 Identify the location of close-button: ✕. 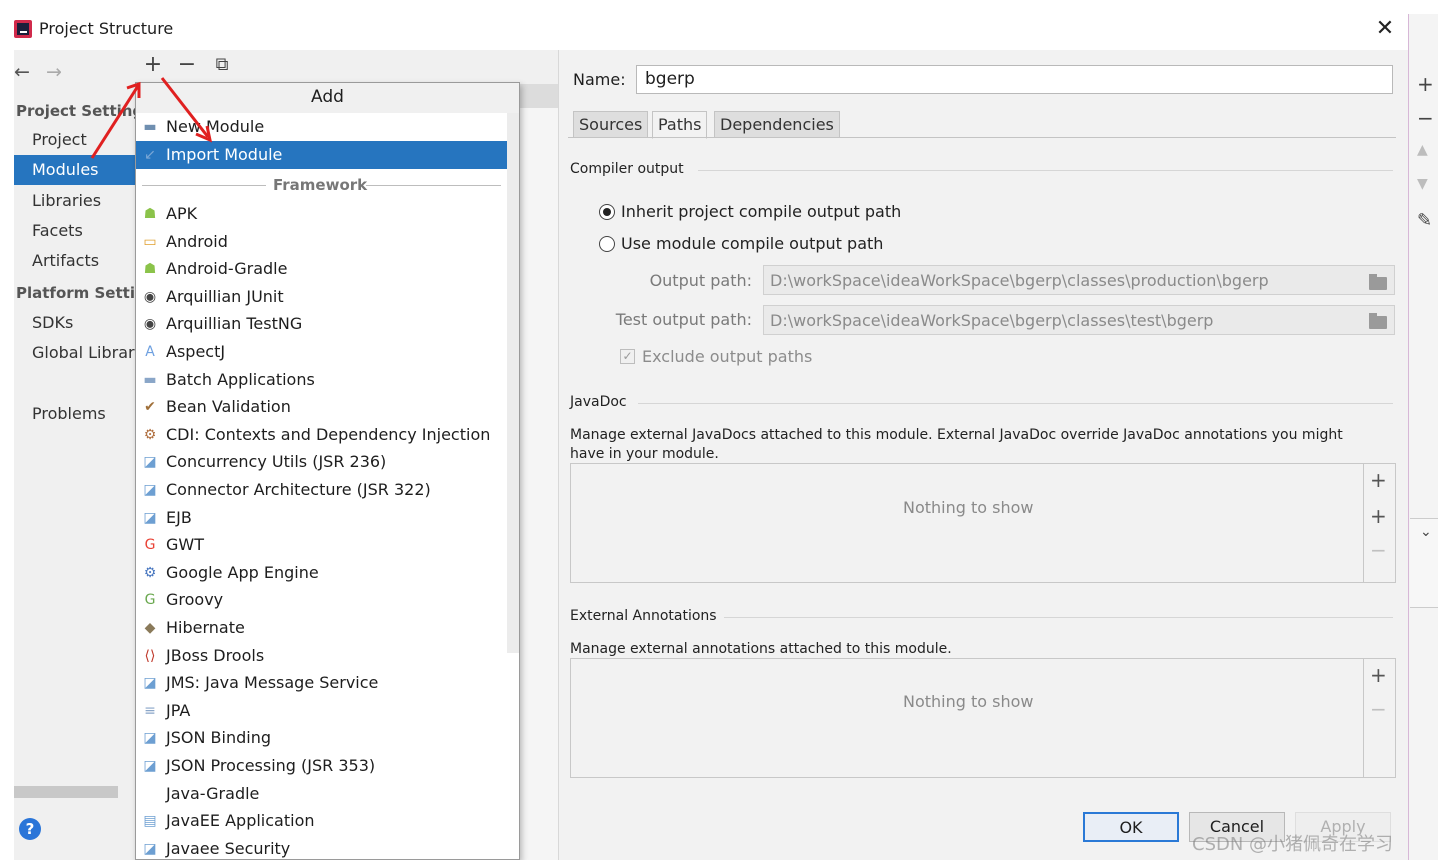
(1385, 29).